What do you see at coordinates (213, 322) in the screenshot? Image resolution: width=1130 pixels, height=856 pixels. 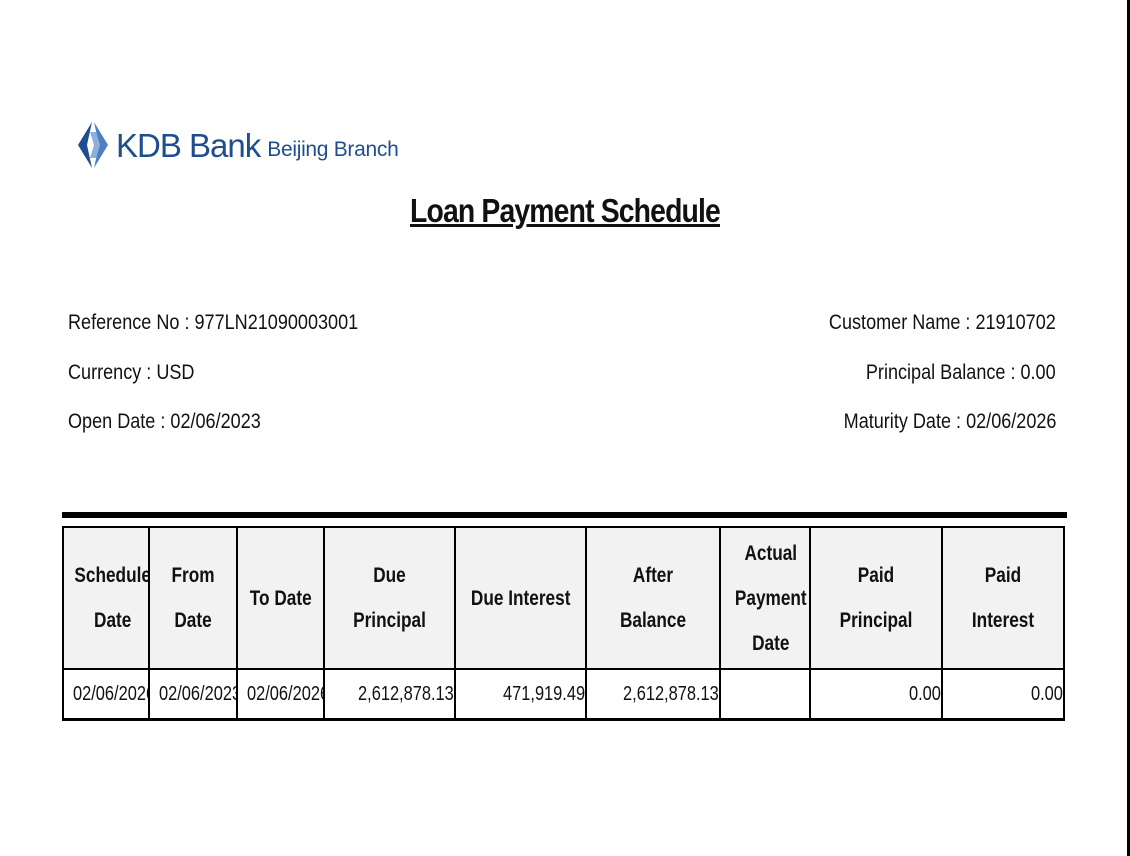 I see `reference-no: Reference No : 977LN21090003001` at bounding box center [213, 322].